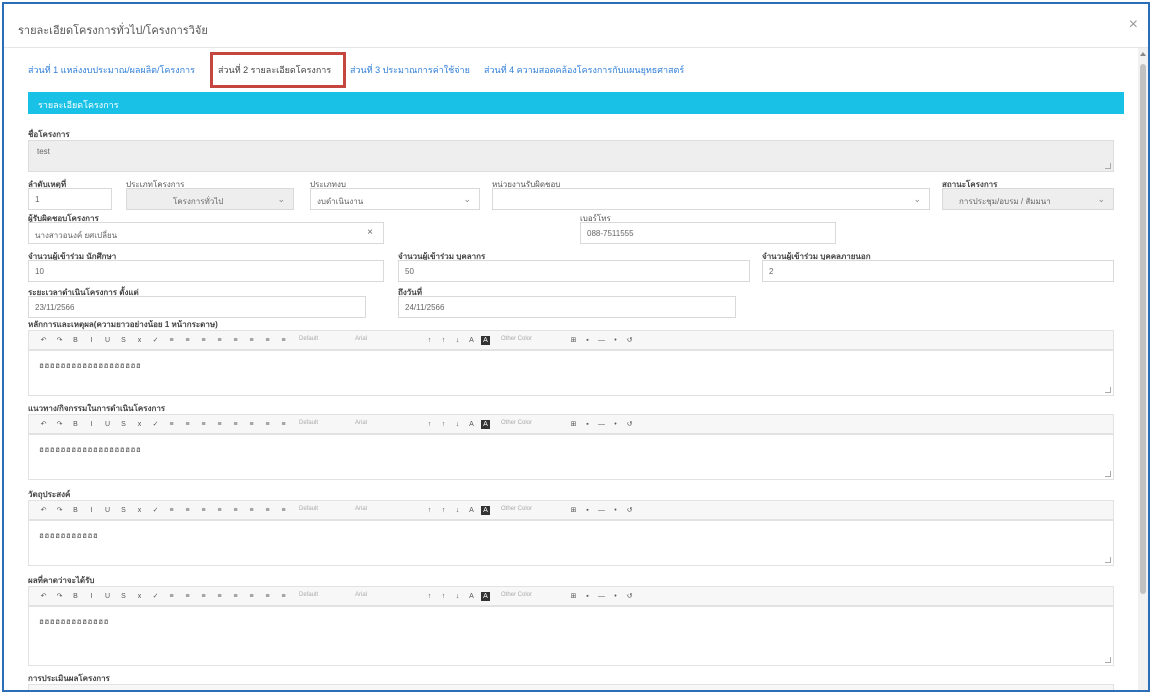 Image resolution: width=1152 pixels, height=694 pixels. What do you see at coordinates (571, 373) in the screenshot?
I see `editor-area: ฮฮฮฮฮฮฮฮฮฮฮฮฮฮฮฮฮฮฮ` at bounding box center [571, 373].